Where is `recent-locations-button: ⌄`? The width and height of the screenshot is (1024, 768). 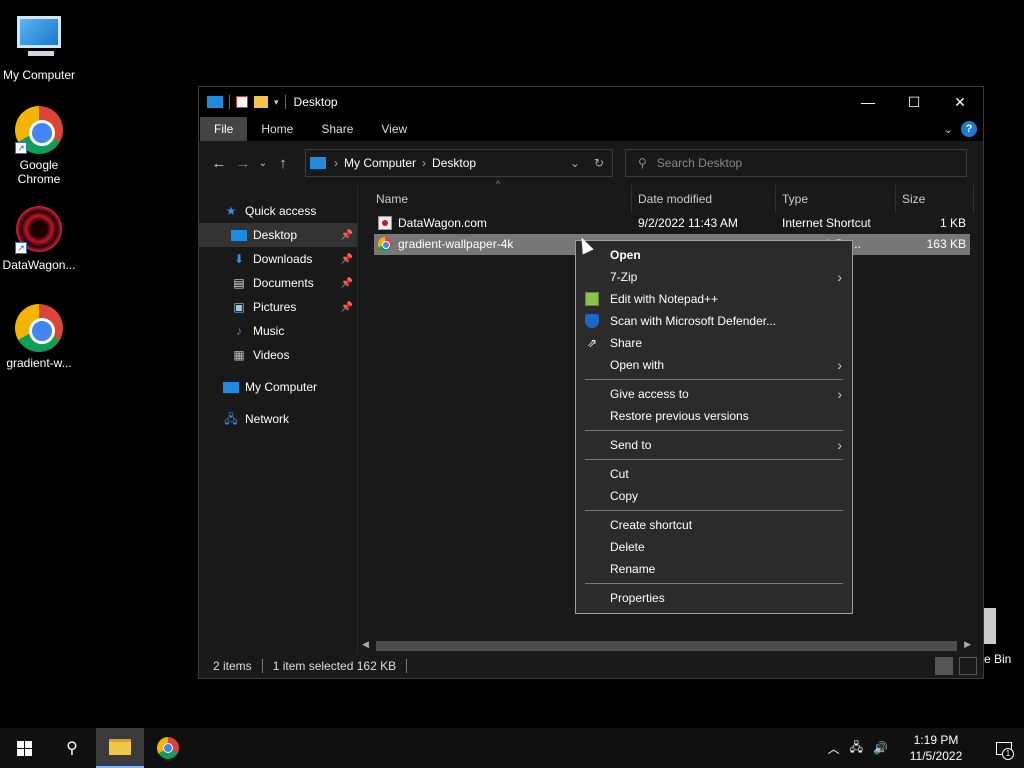 recent-locations-button: ⌄ is located at coordinates (263, 163).